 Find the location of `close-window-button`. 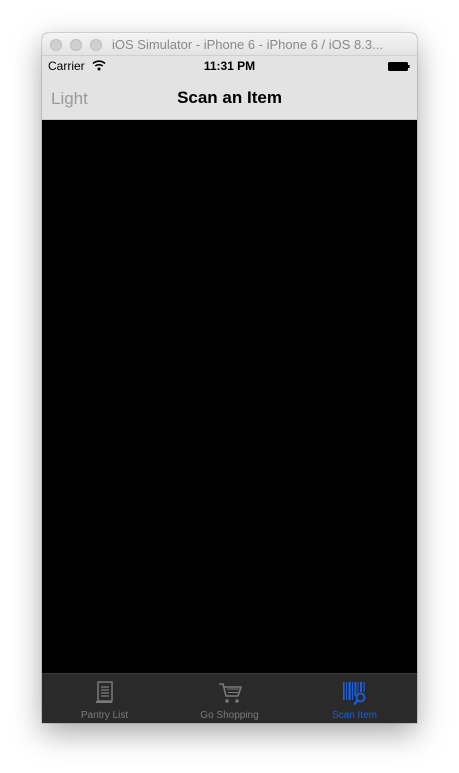

close-window-button is located at coordinates (56, 45).